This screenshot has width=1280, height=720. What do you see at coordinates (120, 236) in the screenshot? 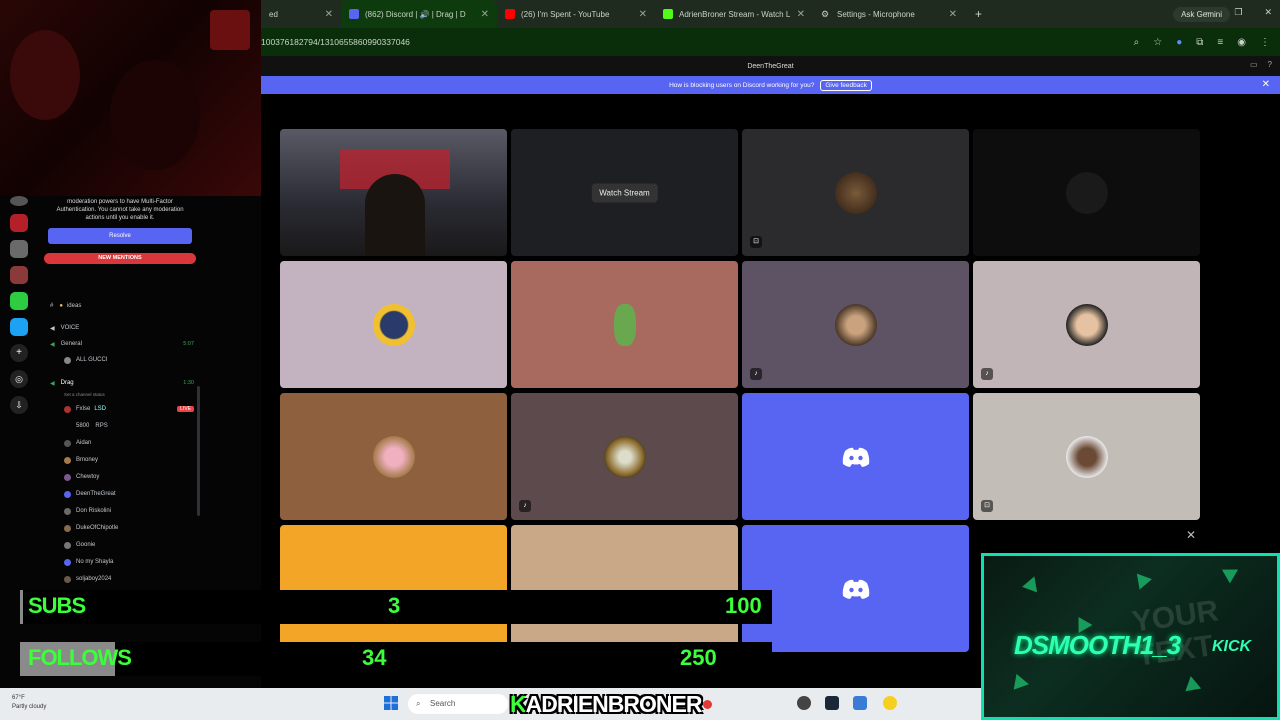
I see `resolve-button: Resolve` at bounding box center [120, 236].